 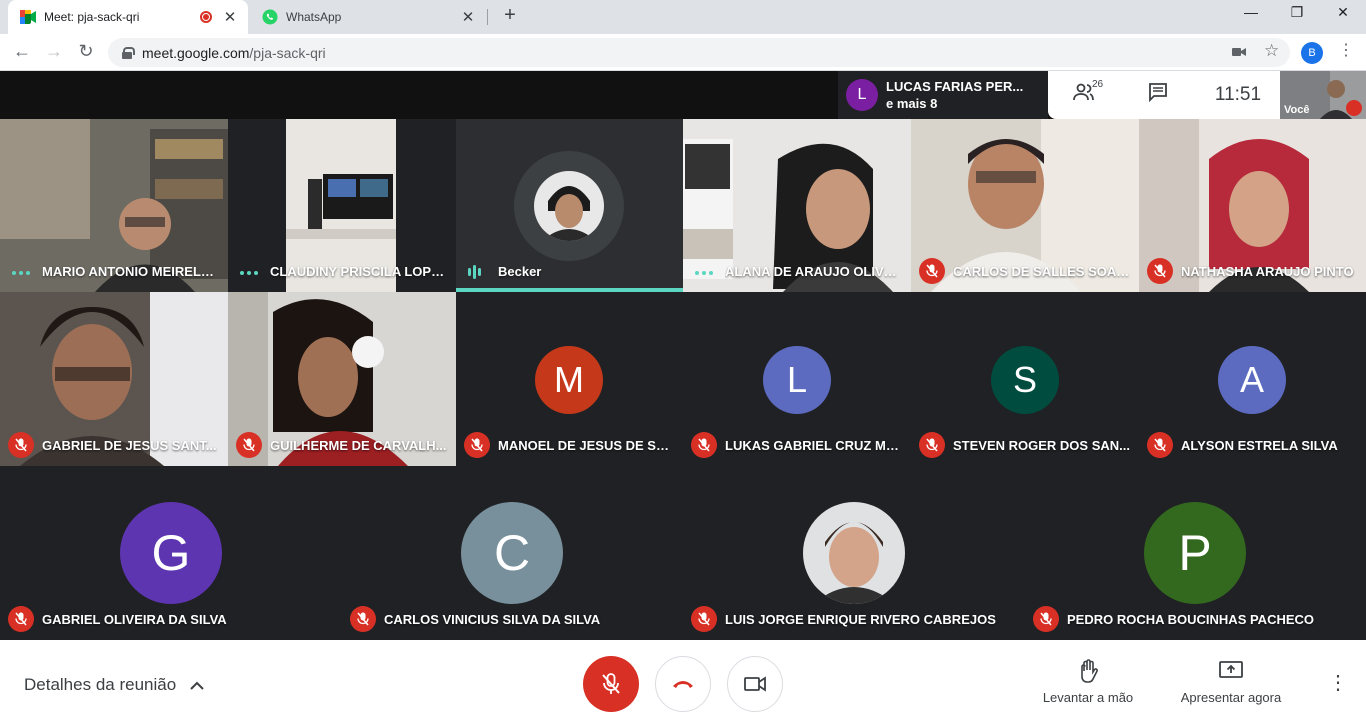 What do you see at coordinates (862, 95) in the screenshot?
I see `presenter-avatar: L` at bounding box center [862, 95].